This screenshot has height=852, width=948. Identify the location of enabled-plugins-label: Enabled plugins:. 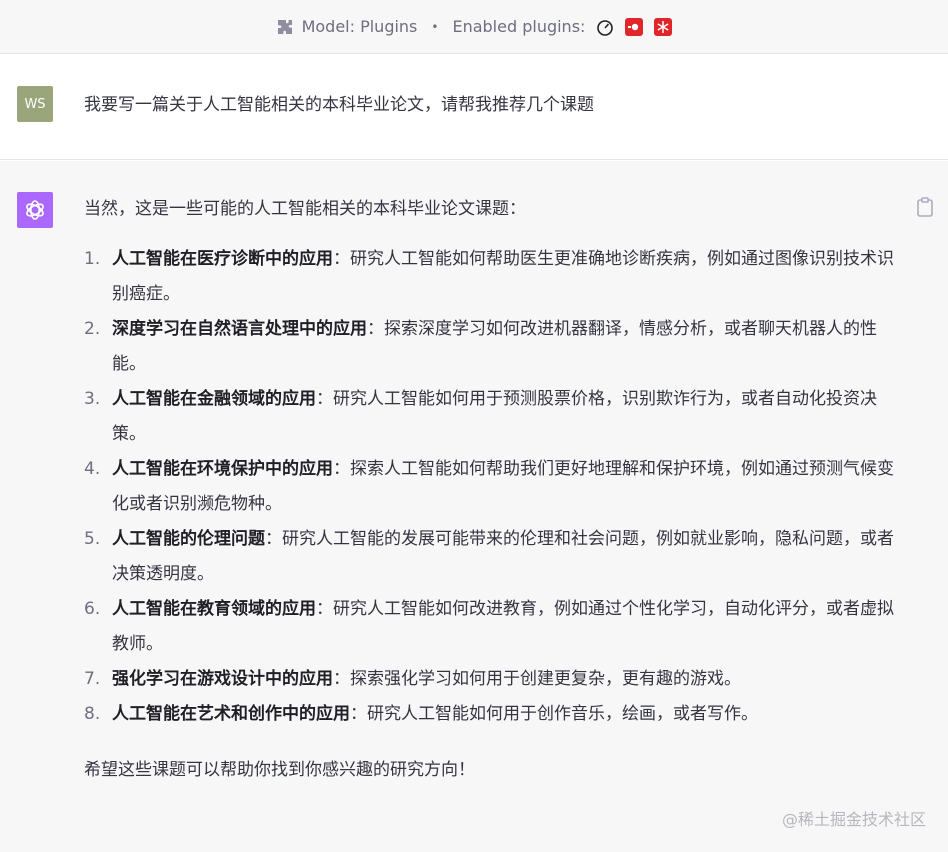
(519, 26).